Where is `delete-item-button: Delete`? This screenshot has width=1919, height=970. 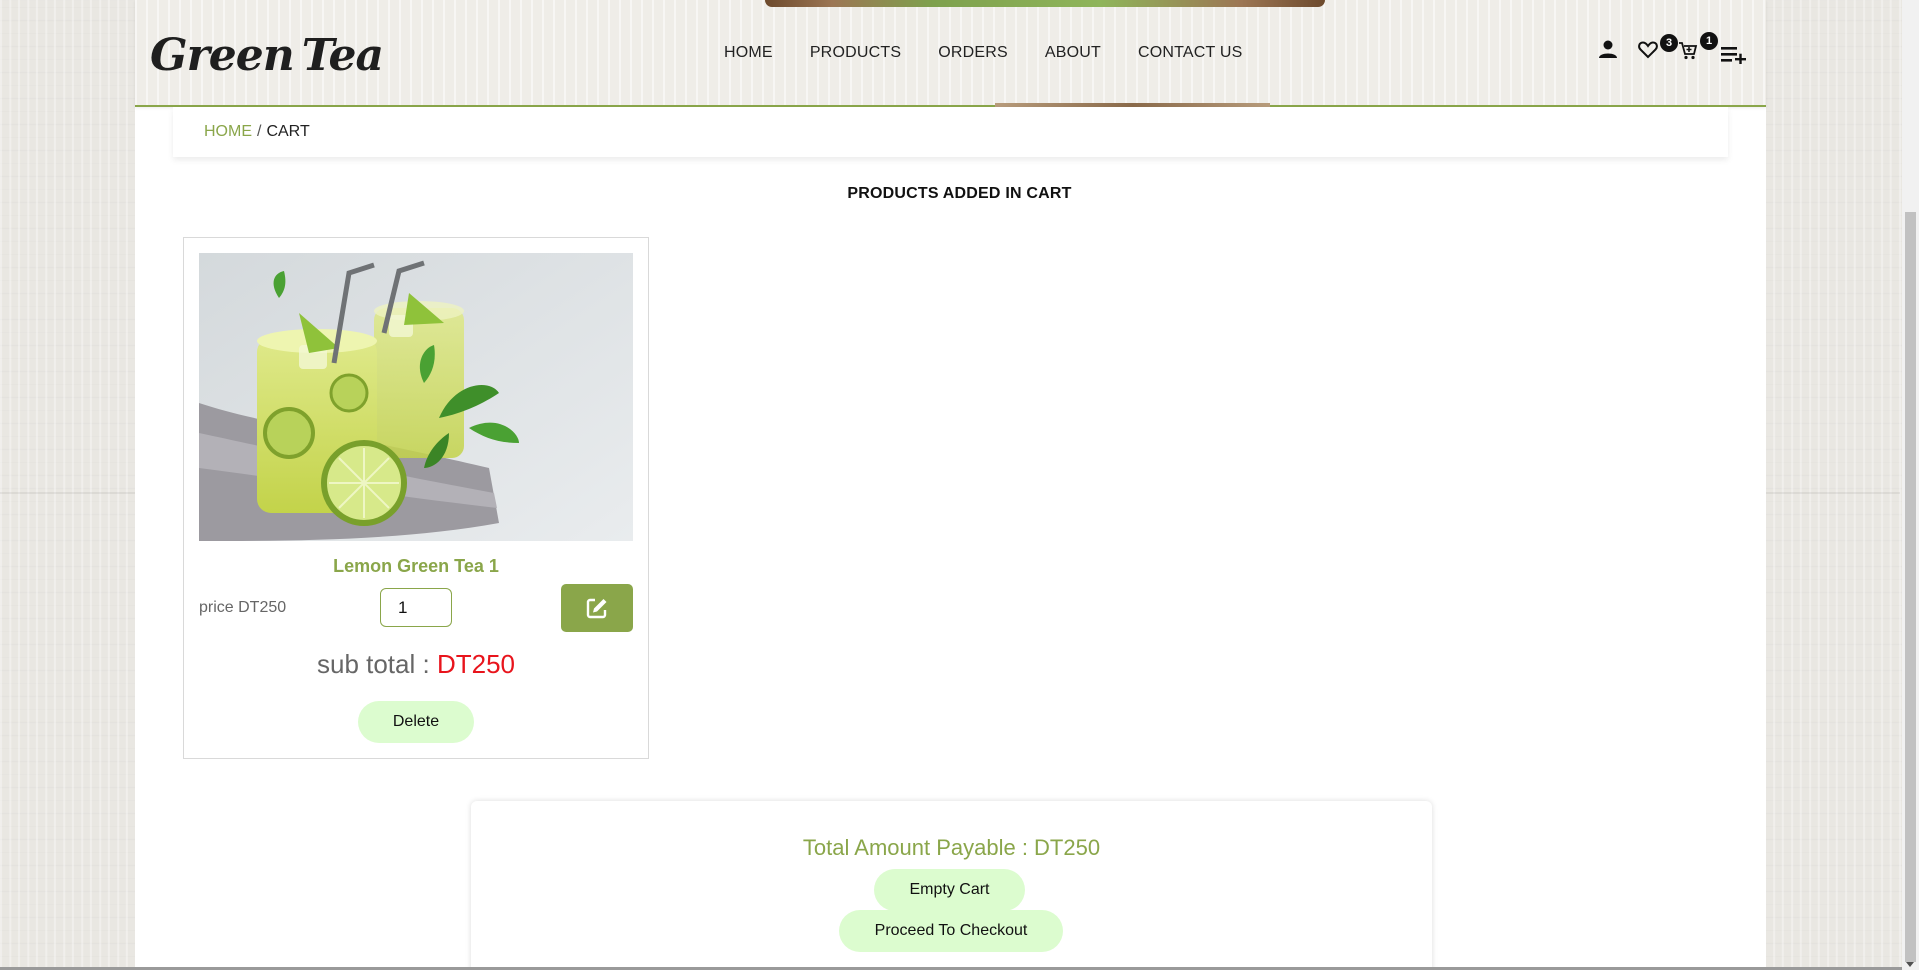
delete-item-button: Delete is located at coordinates (416, 722).